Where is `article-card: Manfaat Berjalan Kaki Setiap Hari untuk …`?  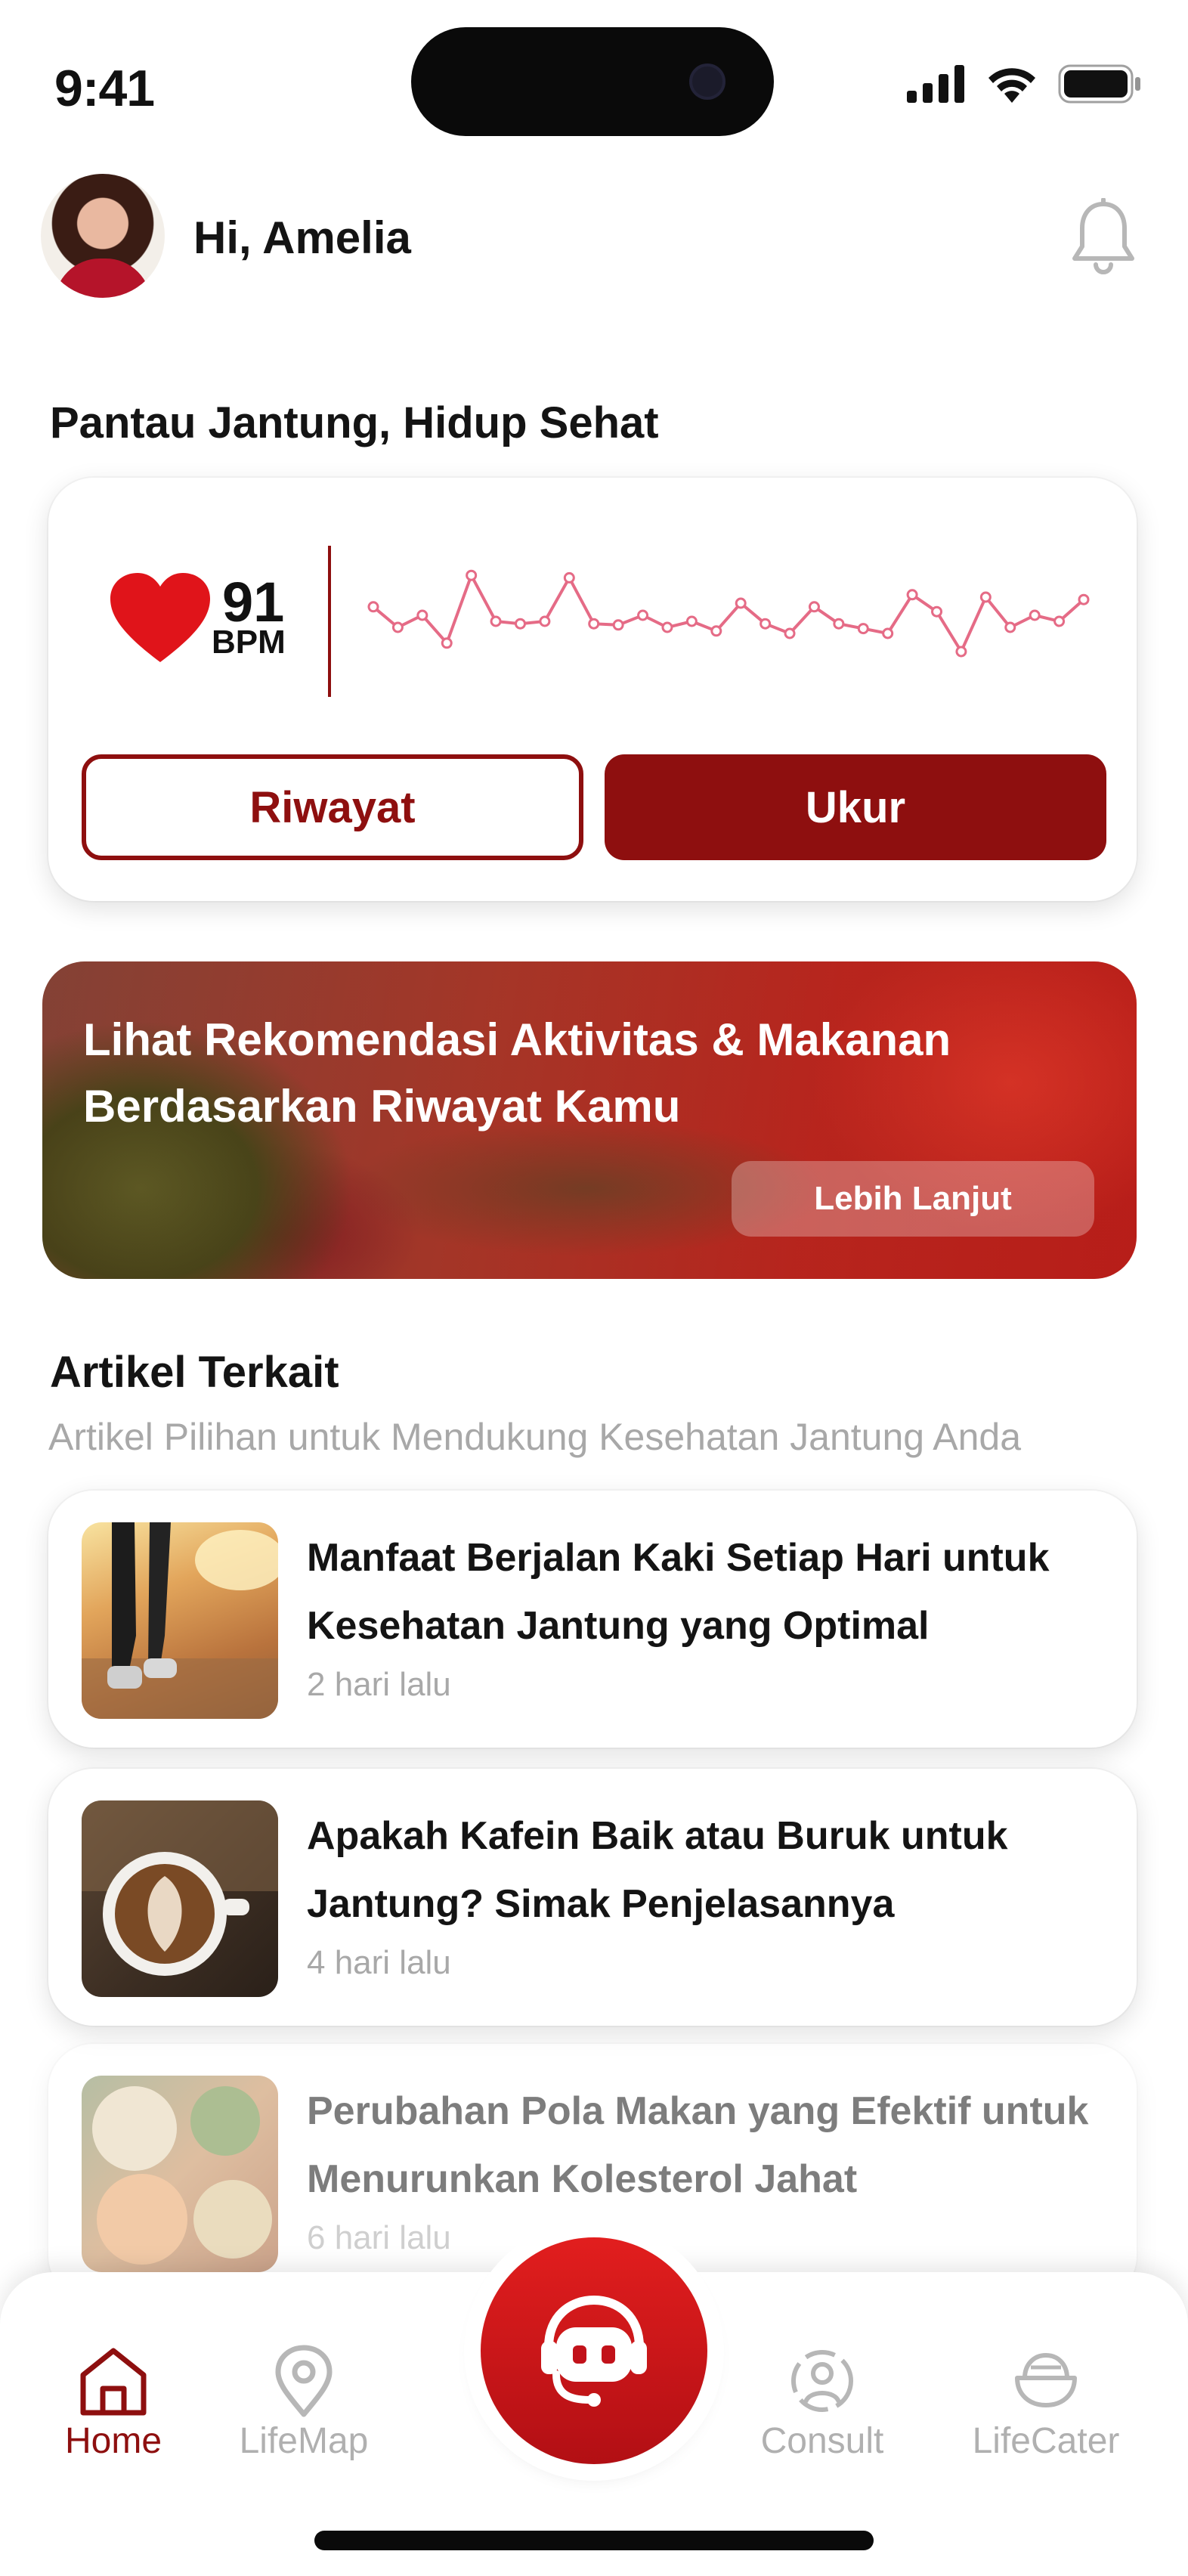
article-card: Manfaat Berjalan Kaki Setiap Hari untuk … is located at coordinates (593, 1619).